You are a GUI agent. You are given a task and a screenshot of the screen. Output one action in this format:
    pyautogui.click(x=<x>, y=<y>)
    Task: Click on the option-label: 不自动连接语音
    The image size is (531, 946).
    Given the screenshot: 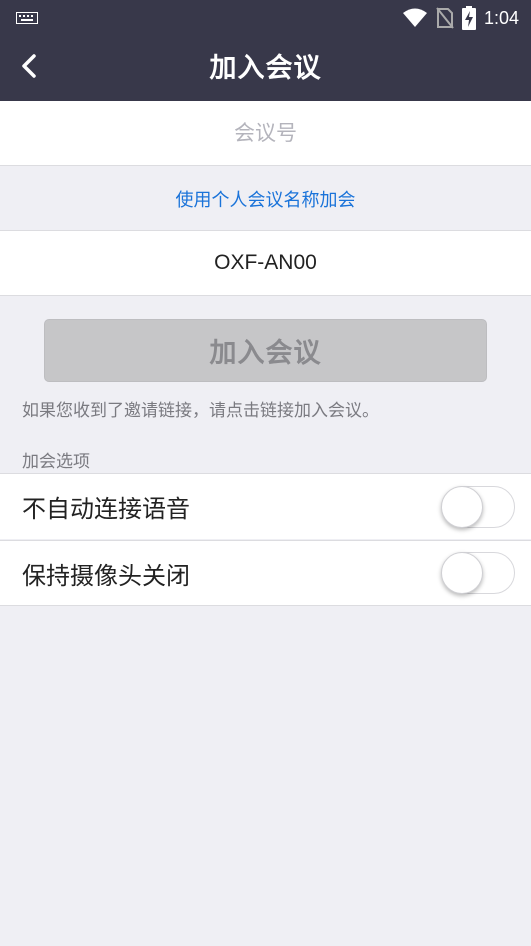 What is the action you would take?
    pyautogui.click(x=106, y=509)
    